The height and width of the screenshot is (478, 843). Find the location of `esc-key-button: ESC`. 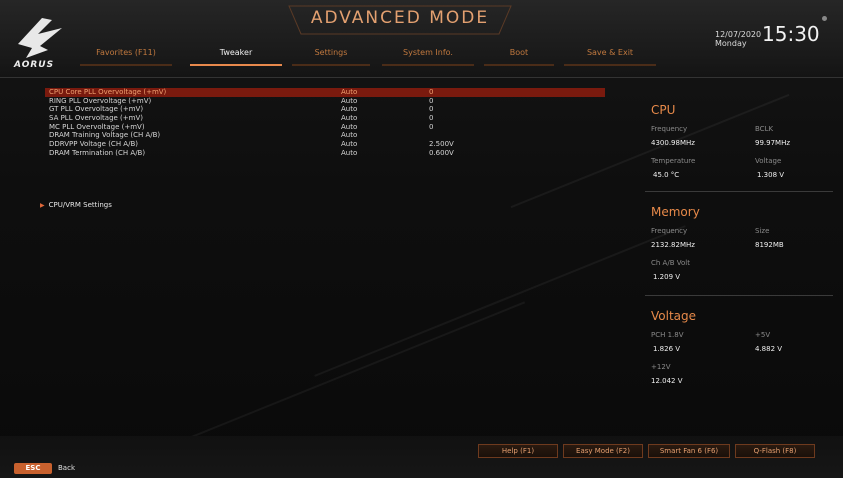

esc-key-button: ESC is located at coordinates (33, 468).